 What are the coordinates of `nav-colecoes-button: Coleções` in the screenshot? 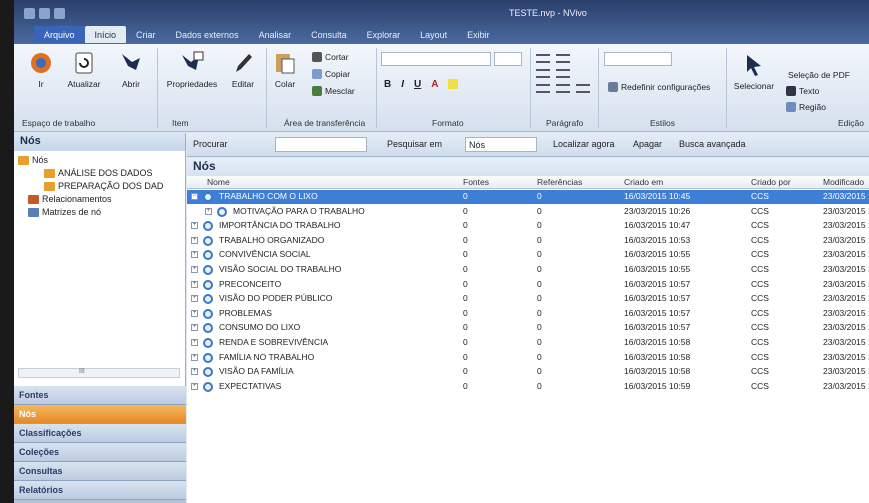 It's located at (100, 452).